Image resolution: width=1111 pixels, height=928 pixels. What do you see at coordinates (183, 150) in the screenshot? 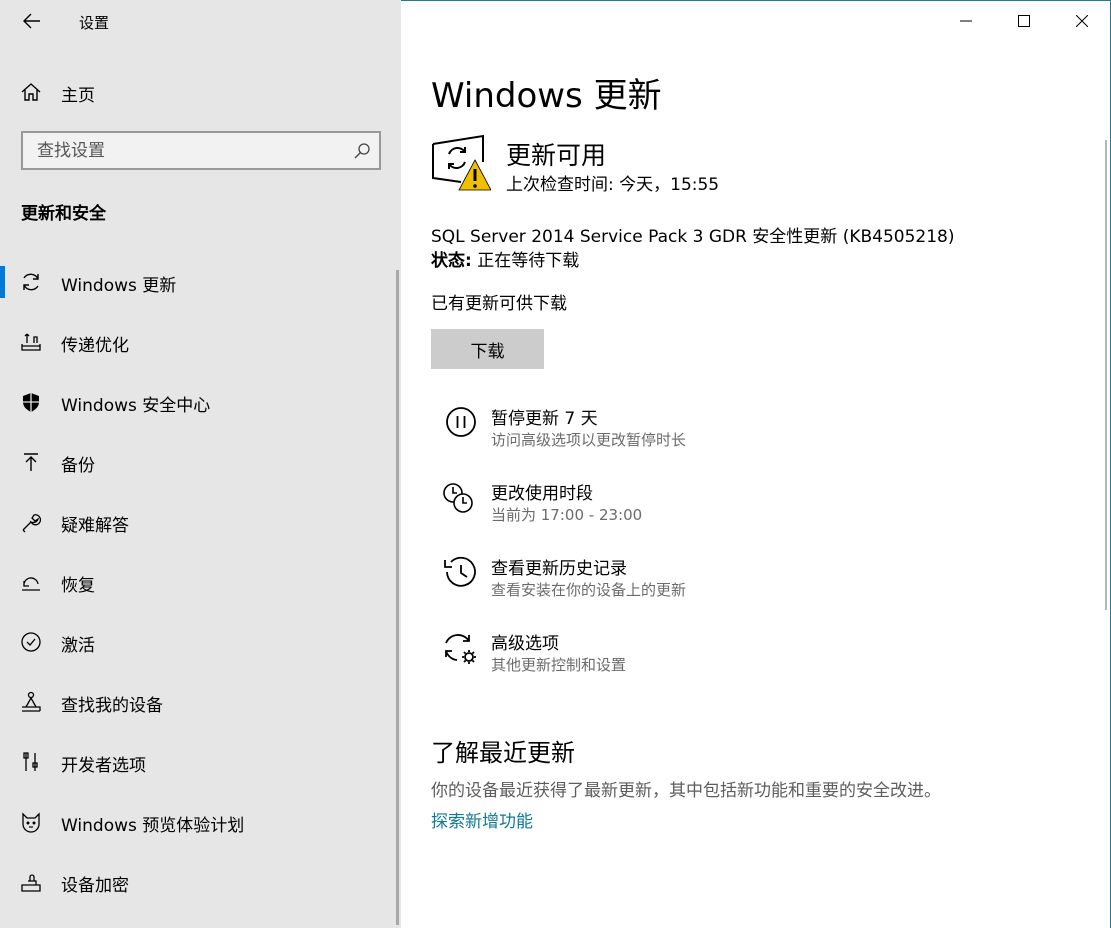
I see `search-input` at bounding box center [183, 150].